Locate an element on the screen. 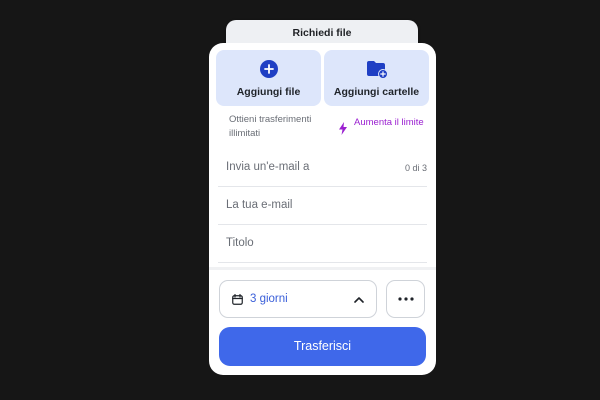 This screenshot has width=600, height=400. upgrade-limit-link: Aumenta il limite is located at coordinates (384, 130).